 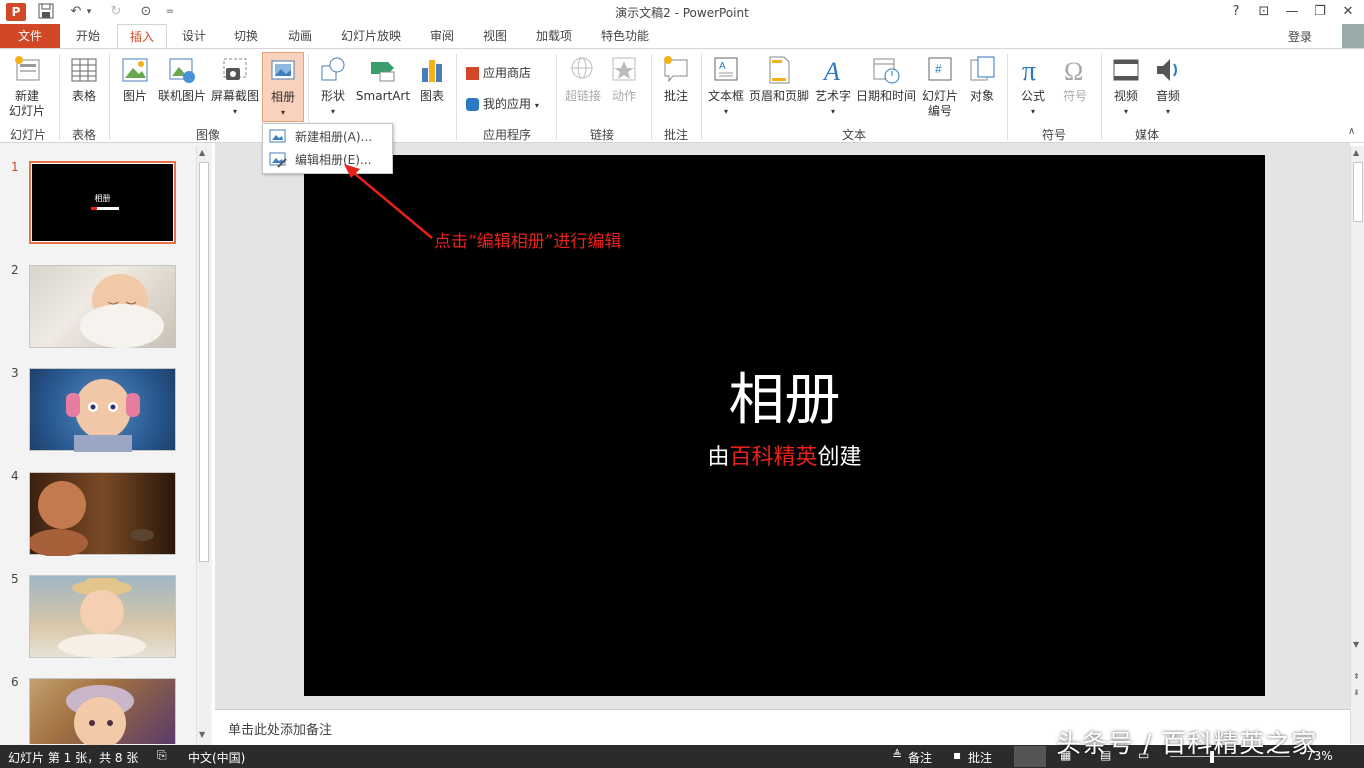 What do you see at coordinates (784, 395) in the screenshot?
I see `slide-title: 相册` at bounding box center [784, 395].